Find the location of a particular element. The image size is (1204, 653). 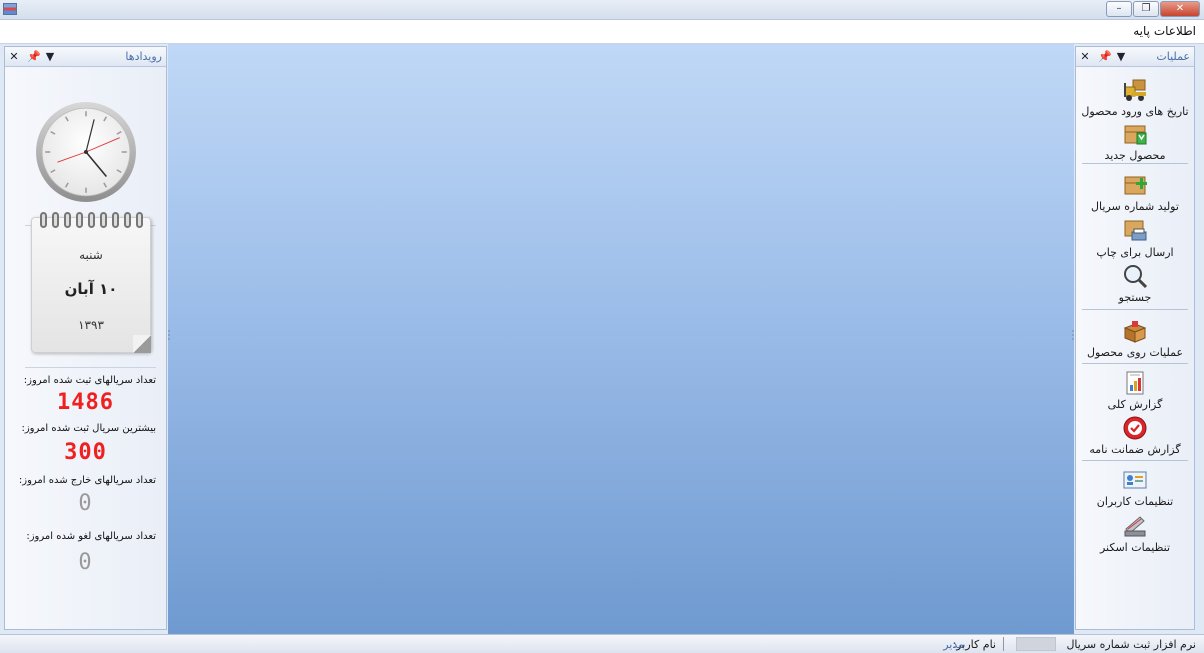

right-splitter is located at coordinates (1073, 336).